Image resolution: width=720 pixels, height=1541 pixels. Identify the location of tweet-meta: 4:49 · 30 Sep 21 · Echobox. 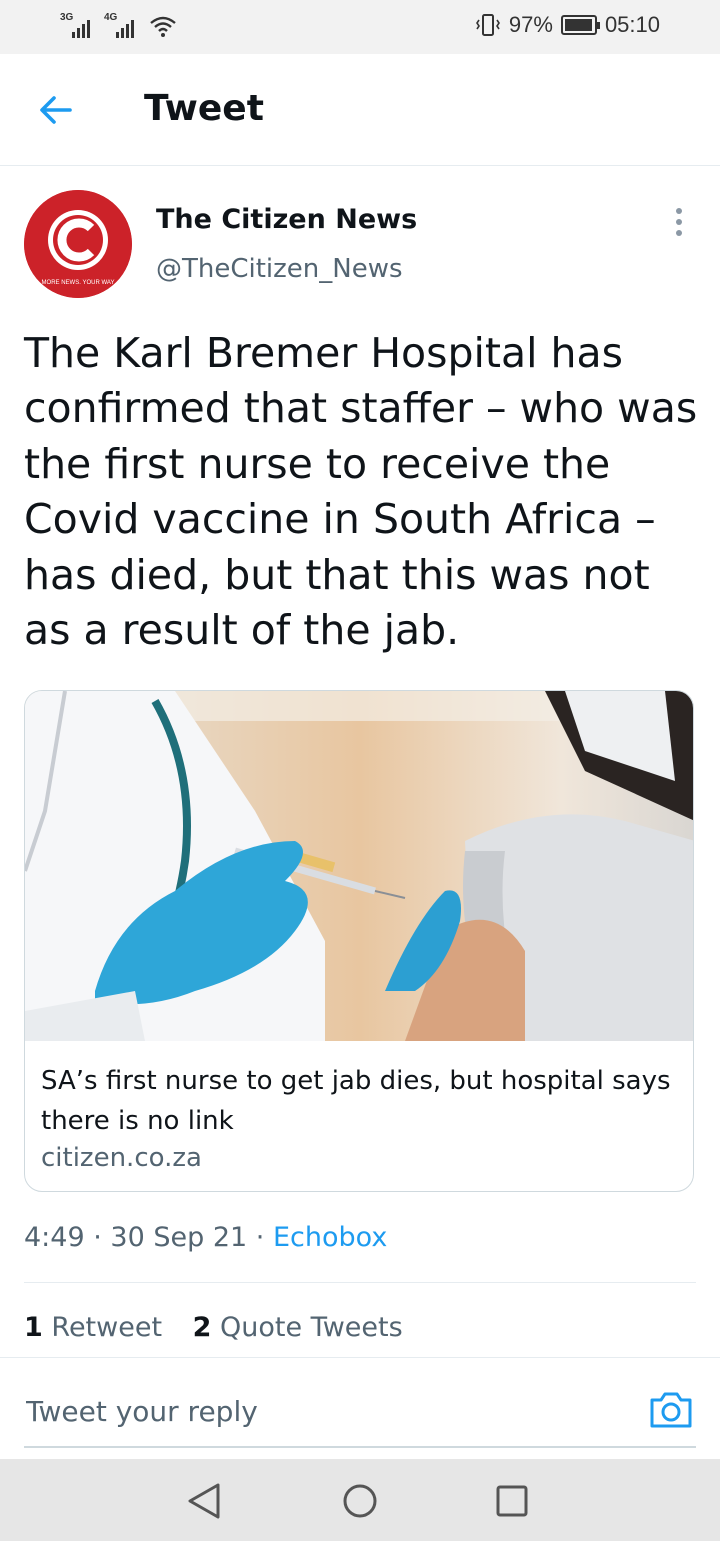
(205, 1237).